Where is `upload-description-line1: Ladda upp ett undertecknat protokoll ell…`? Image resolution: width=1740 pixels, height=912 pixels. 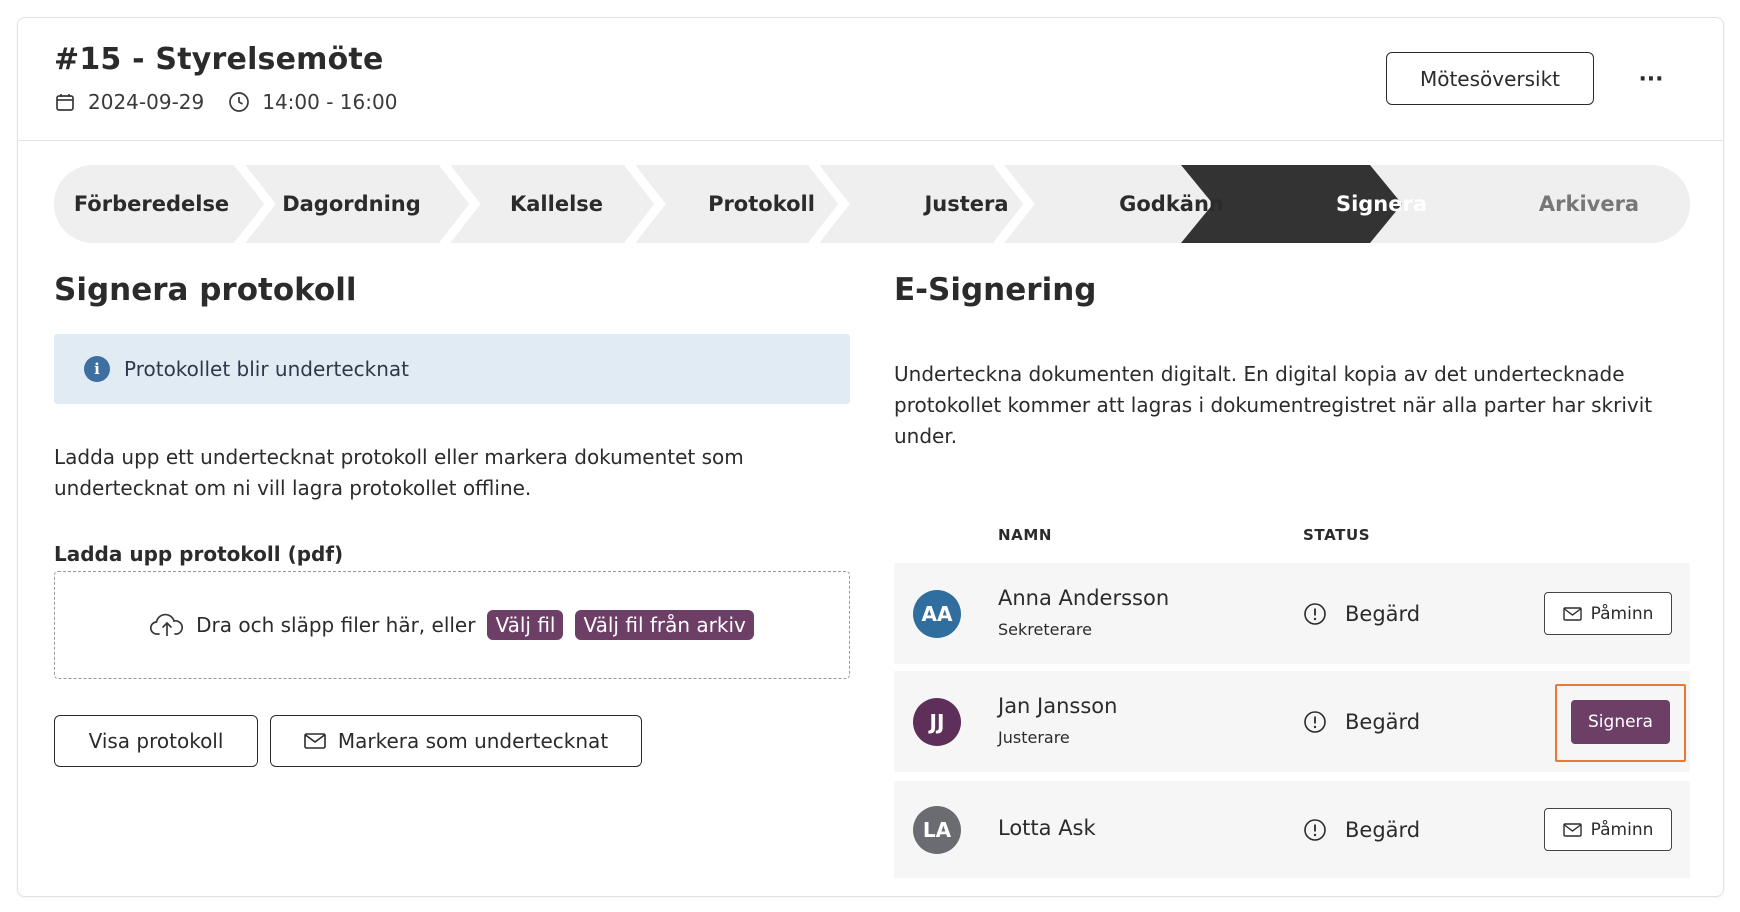
upload-description-line1: Ladda upp ett undertecknat protokoll ell… is located at coordinates (399, 457).